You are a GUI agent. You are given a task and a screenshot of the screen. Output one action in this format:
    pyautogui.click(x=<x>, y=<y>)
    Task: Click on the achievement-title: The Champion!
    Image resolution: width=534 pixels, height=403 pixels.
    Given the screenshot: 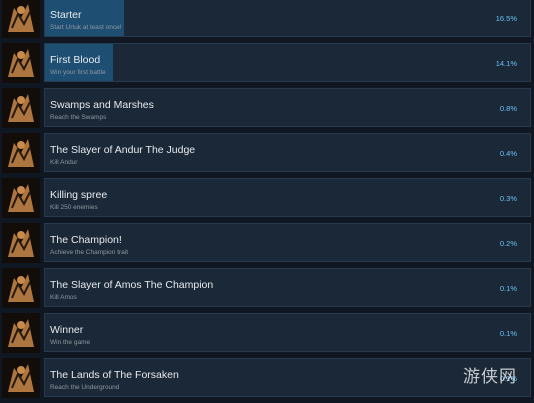 What is the action you would take?
    pyautogui.click(x=86, y=240)
    